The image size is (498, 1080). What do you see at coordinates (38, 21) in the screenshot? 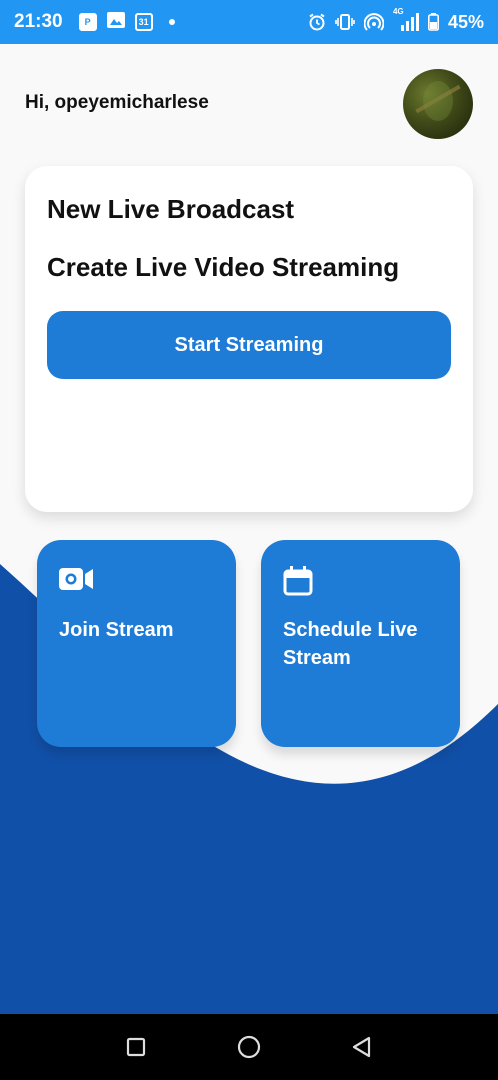
I see `status-time: 21:30` at bounding box center [38, 21].